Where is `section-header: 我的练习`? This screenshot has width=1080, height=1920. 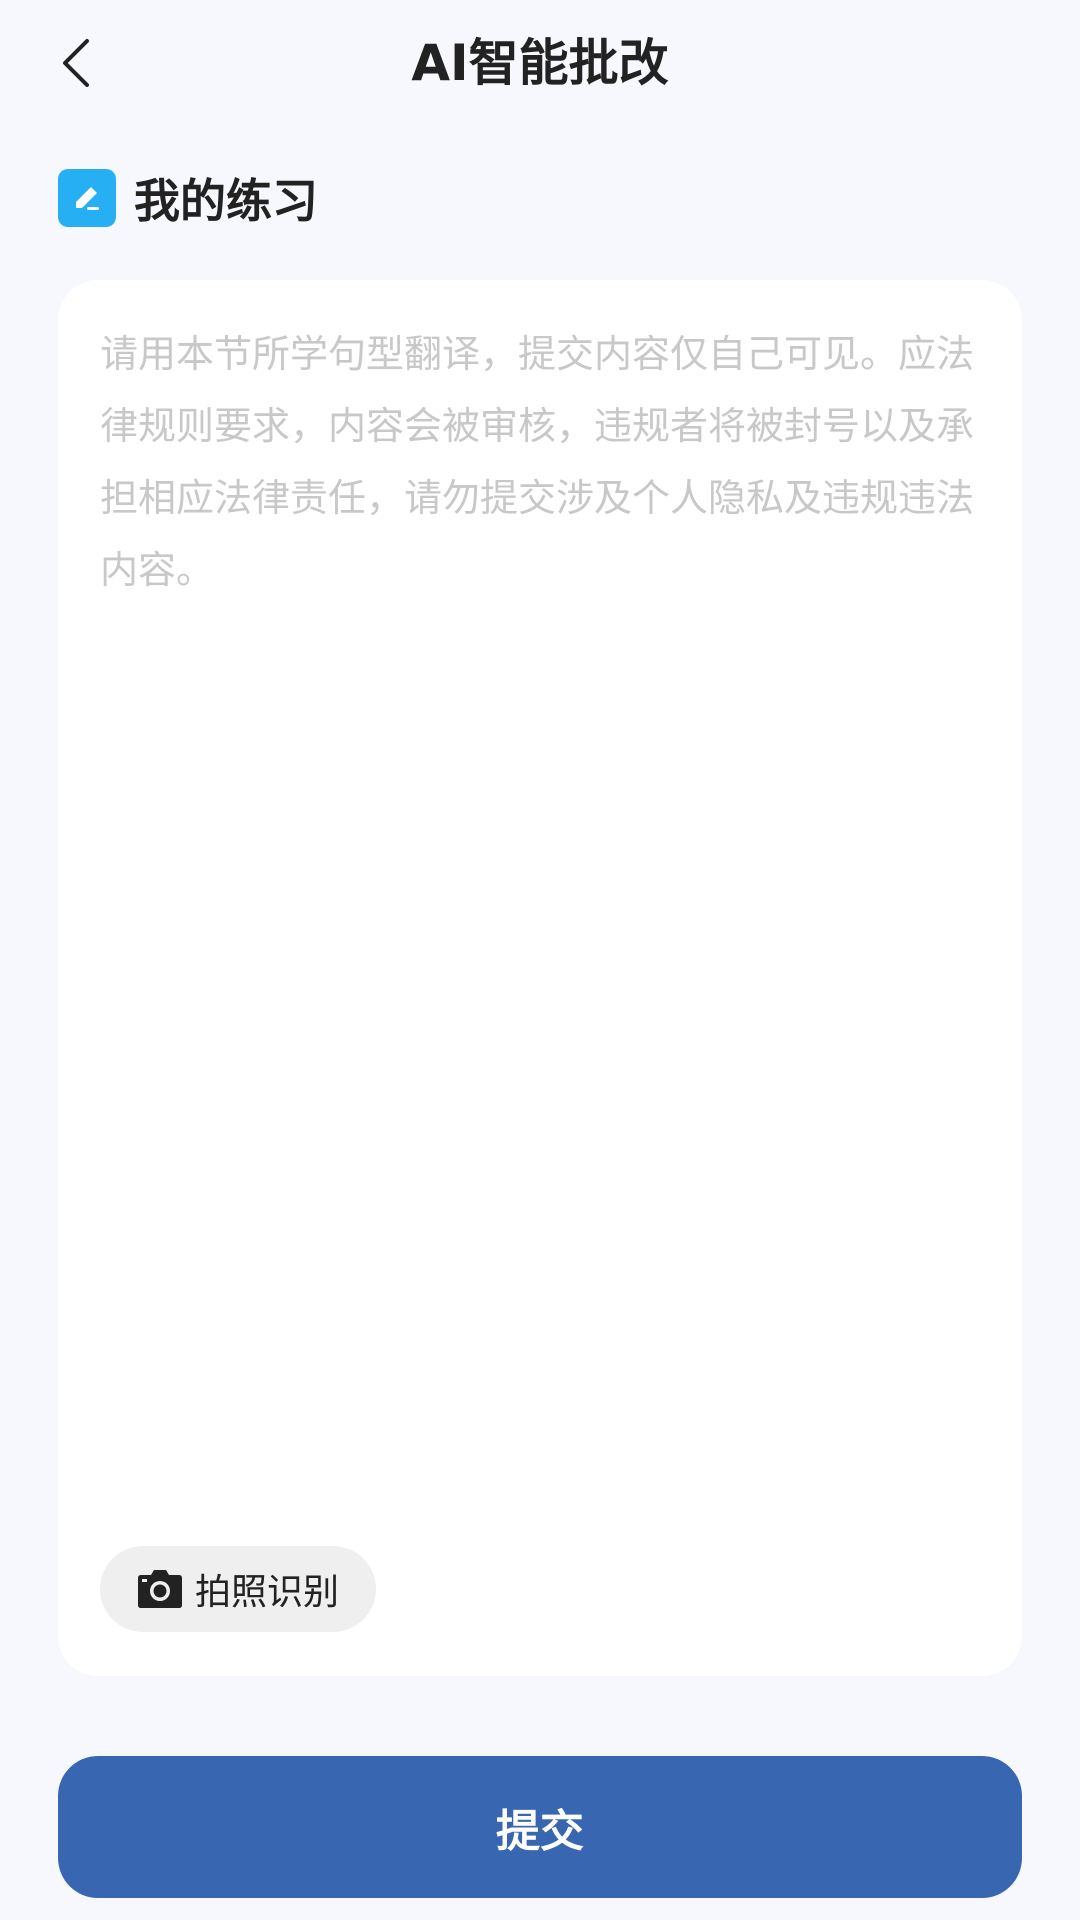 section-header: 我的练习 is located at coordinates (188, 198).